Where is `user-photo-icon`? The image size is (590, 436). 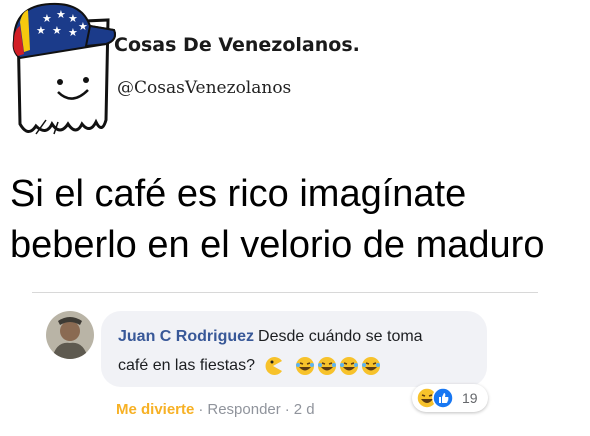 user-photo-icon is located at coordinates (70, 335).